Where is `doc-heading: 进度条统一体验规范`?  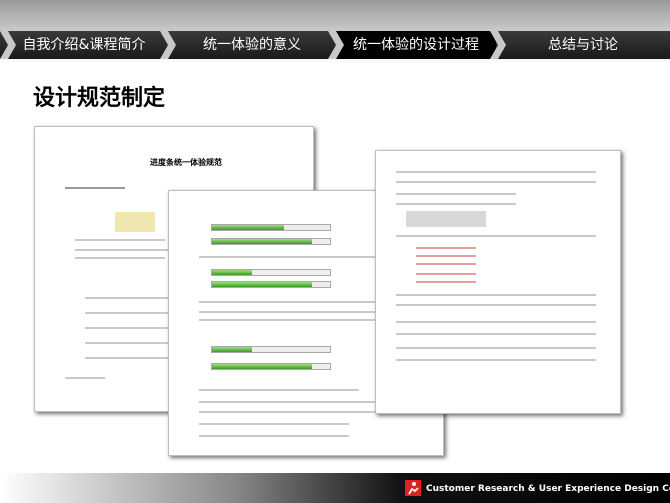
doc-heading: 进度条统一体验规范 is located at coordinates (186, 162).